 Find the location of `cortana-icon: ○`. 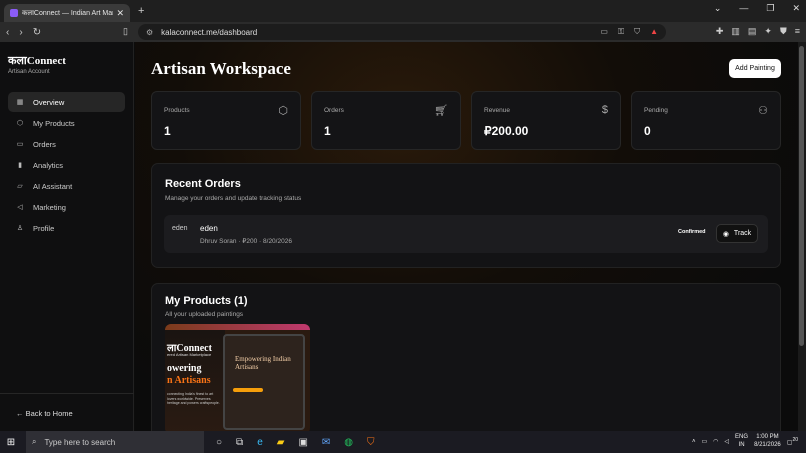

cortana-icon: ○ is located at coordinates (219, 442).